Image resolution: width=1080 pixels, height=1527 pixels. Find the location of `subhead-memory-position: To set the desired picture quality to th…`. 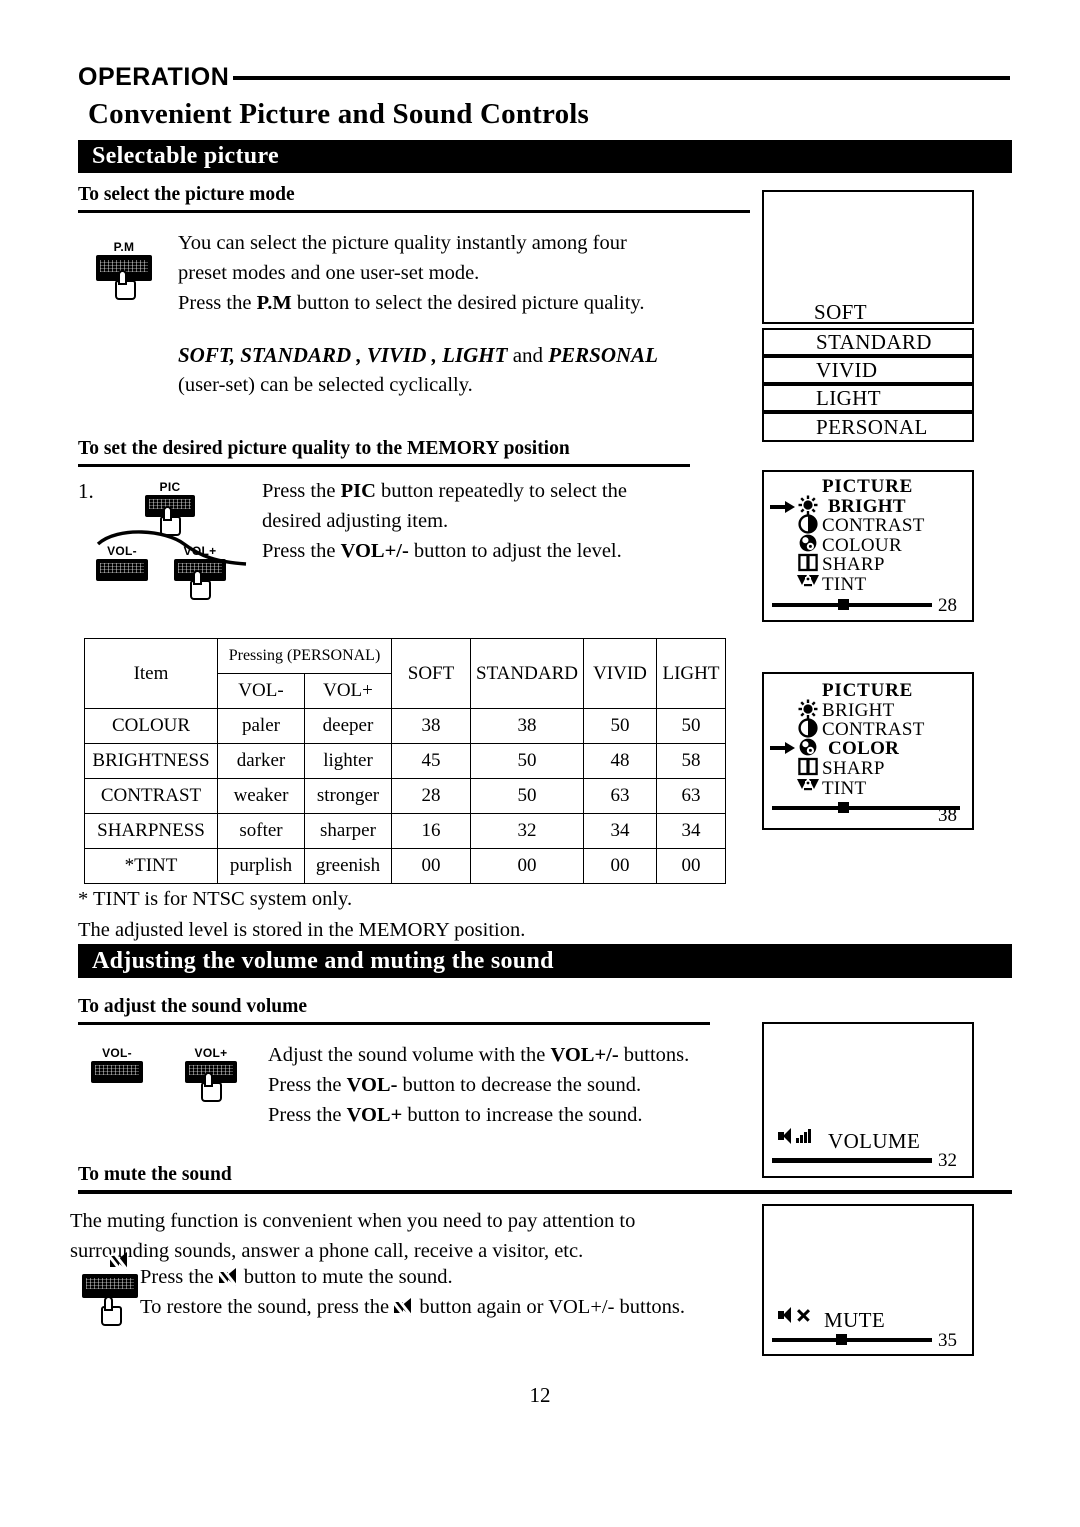

subhead-memory-position: To set the desired picture quality to th… is located at coordinates (324, 448).